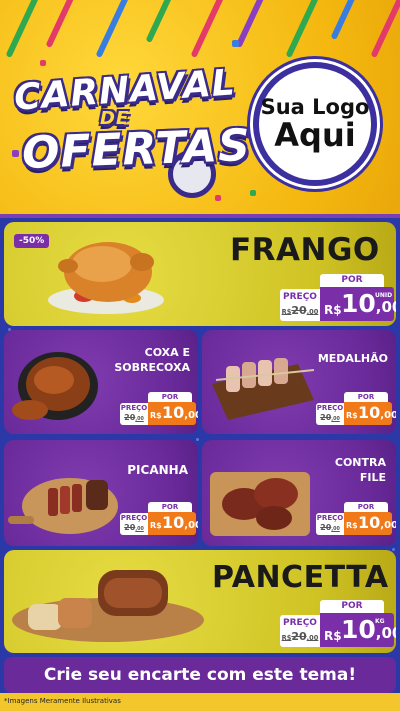  What do you see at coordinates (263, 389) in the screenshot?
I see `medallion-skewers-image` at bounding box center [263, 389].